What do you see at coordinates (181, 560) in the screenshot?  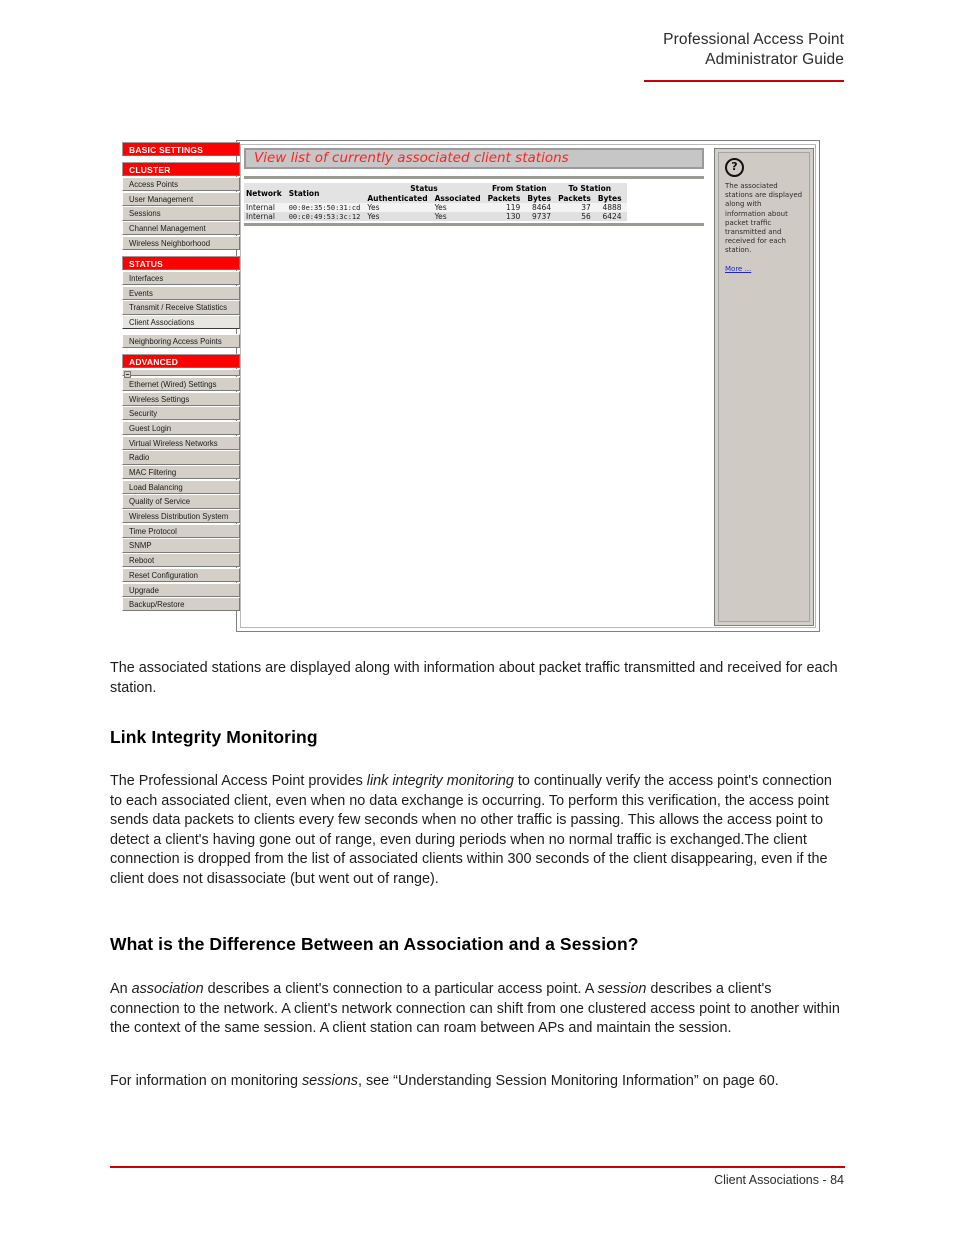 I see `sidebar-item-reboot: Reboot` at bounding box center [181, 560].